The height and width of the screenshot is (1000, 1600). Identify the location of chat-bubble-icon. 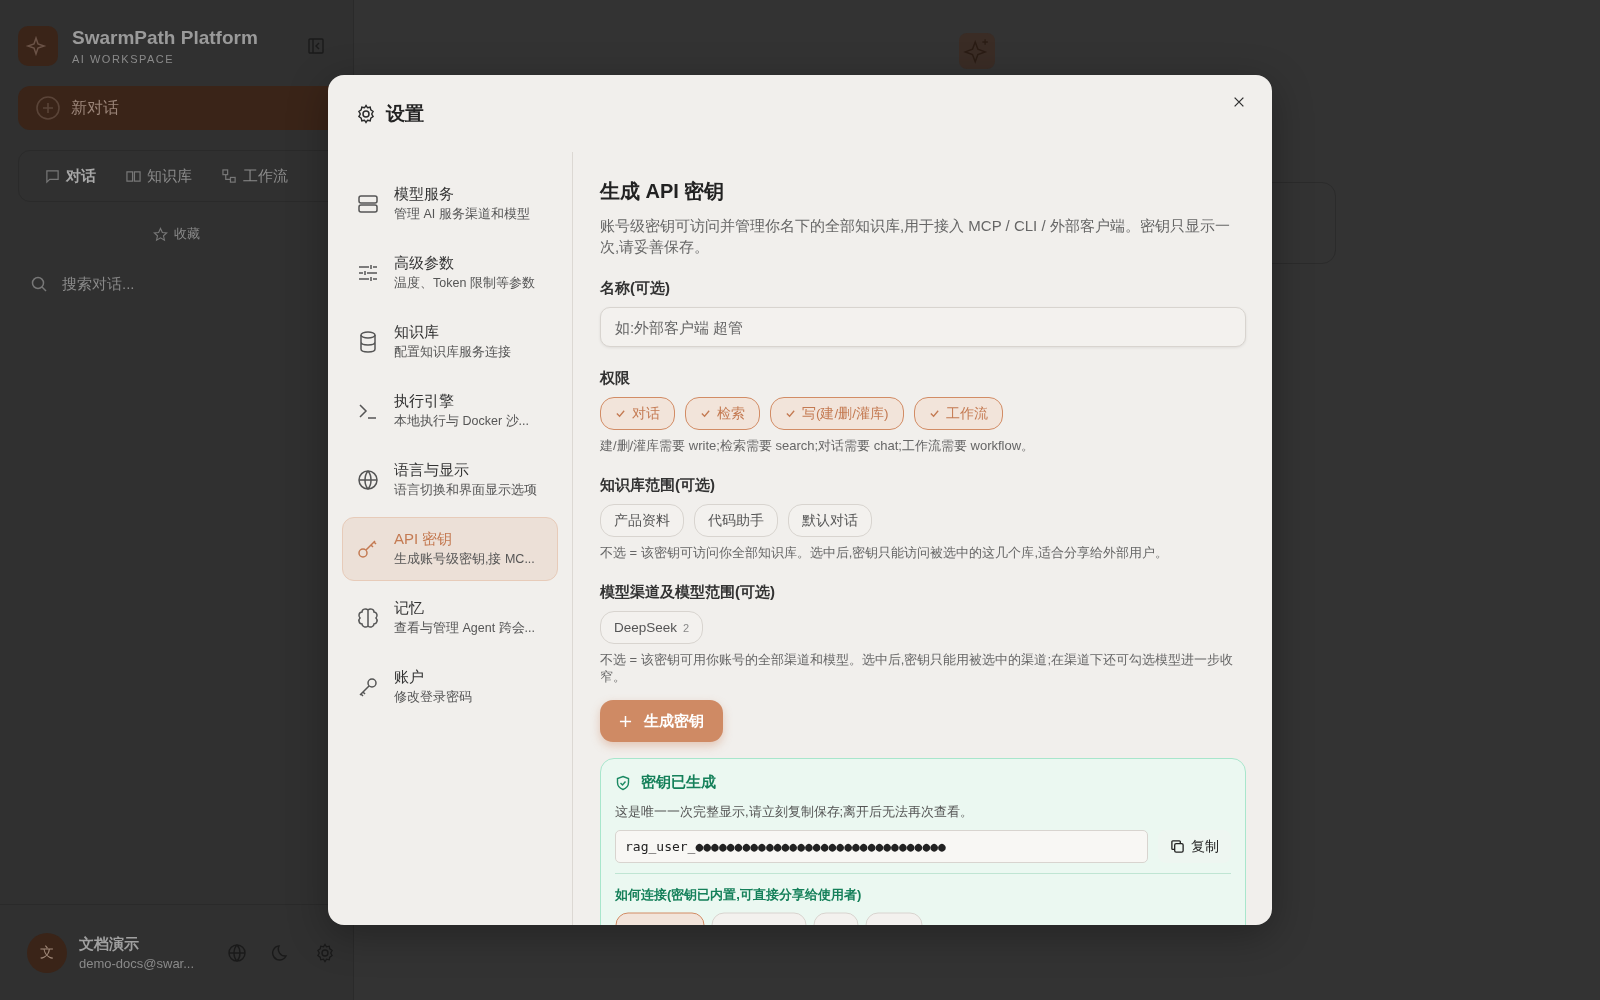
(52, 176).